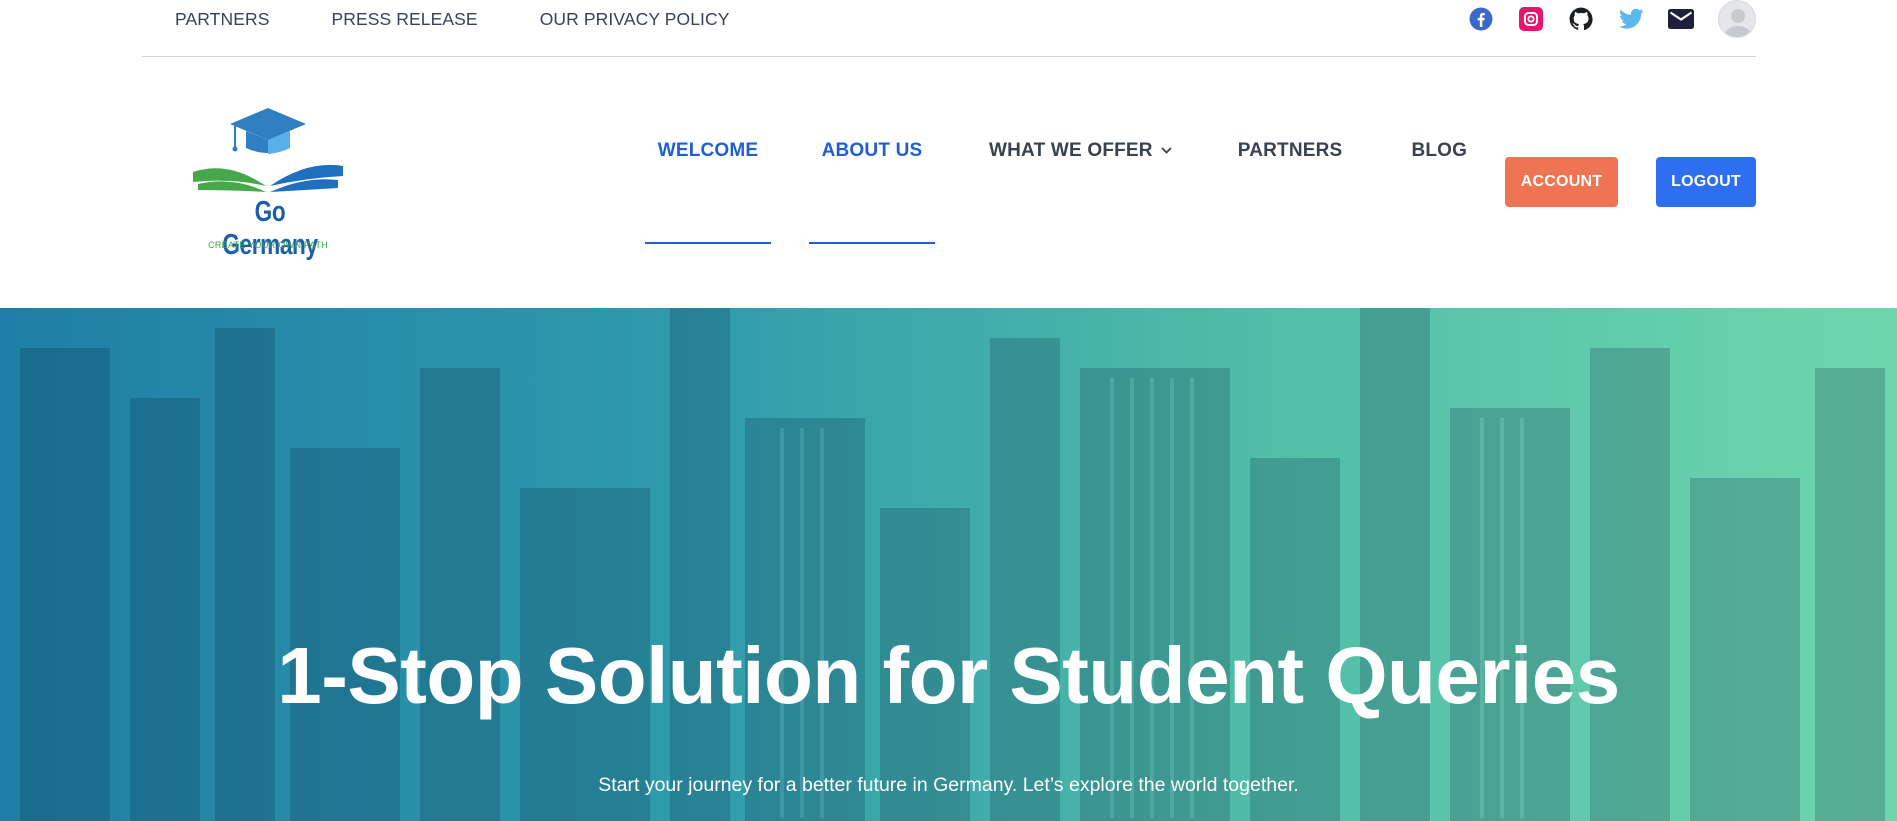 Image resolution: width=1897 pixels, height=821 pixels. What do you see at coordinates (222, 19) in the screenshot?
I see `top-link-partners: PARTNERS` at bounding box center [222, 19].